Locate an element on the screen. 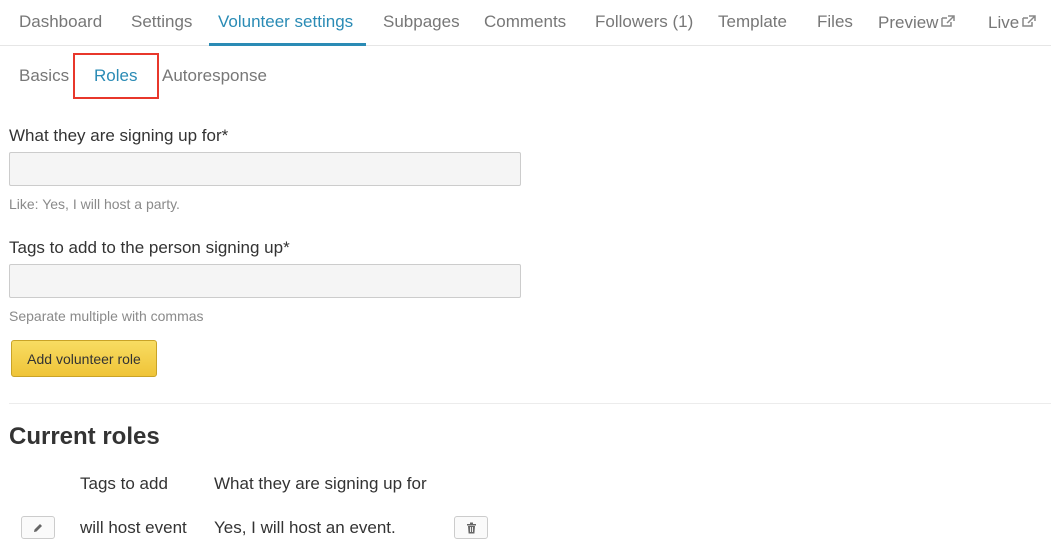 The height and width of the screenshot is (546, 1051). tab-volunteer-settings: Volunteer settings is located at coordinates (285, 22).